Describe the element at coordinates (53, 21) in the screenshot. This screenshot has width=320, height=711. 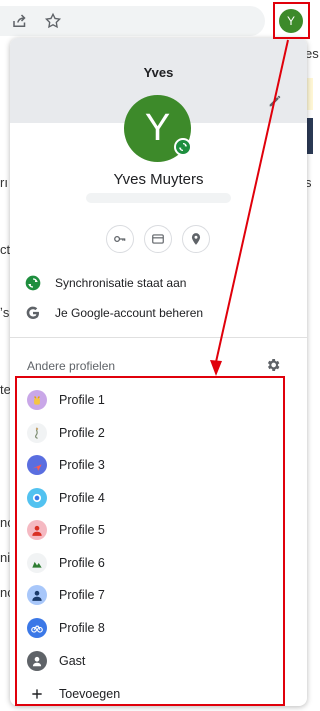
I see `star-icon` at that location.